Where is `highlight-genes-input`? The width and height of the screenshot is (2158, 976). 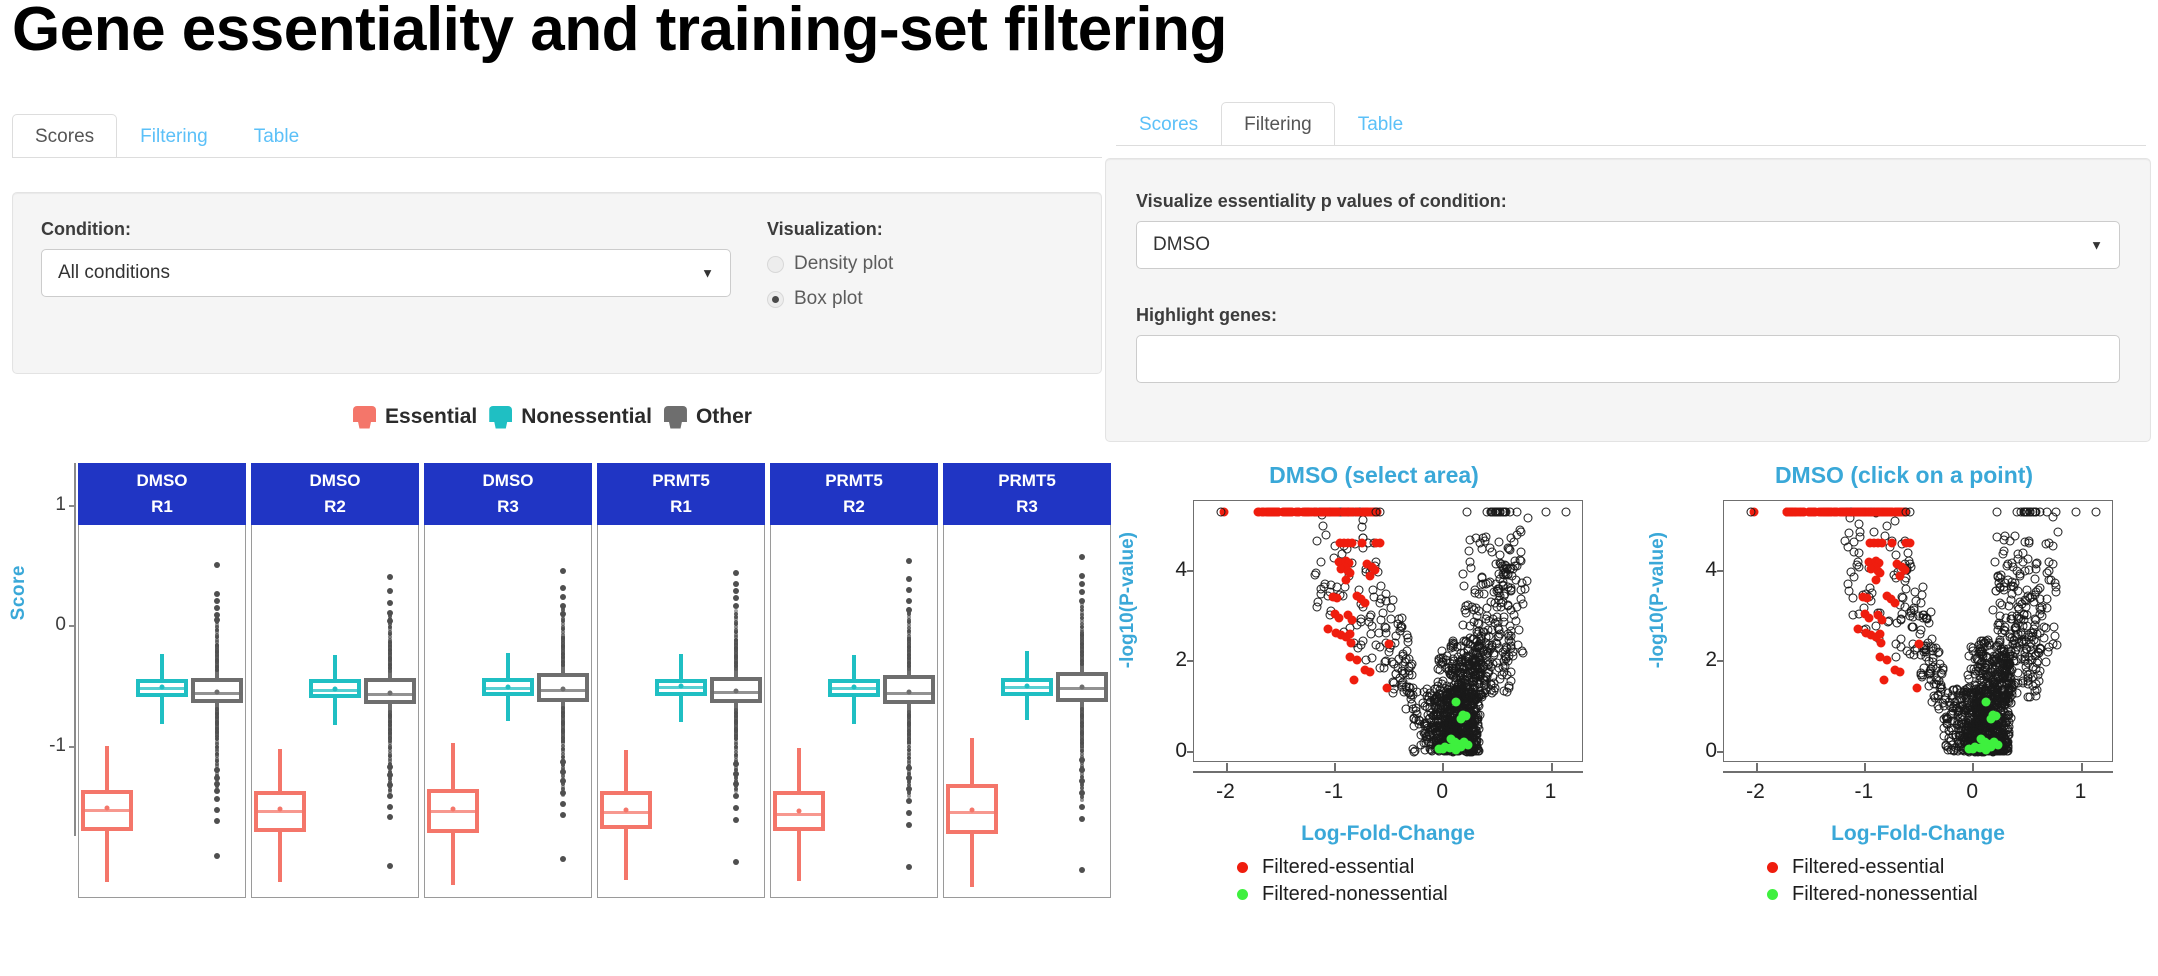
highlight-genes-input is located at coordinates (1628, 359).